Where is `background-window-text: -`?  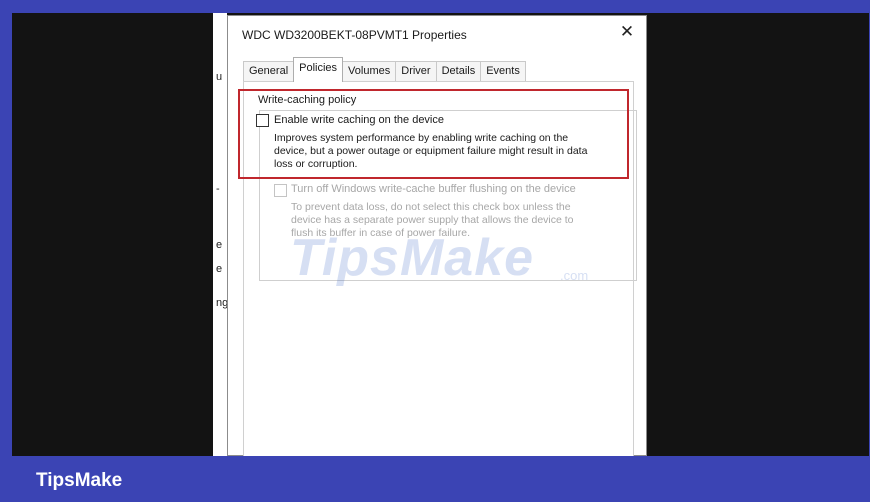
background-window-text: - is located at coordinates (218, 189).